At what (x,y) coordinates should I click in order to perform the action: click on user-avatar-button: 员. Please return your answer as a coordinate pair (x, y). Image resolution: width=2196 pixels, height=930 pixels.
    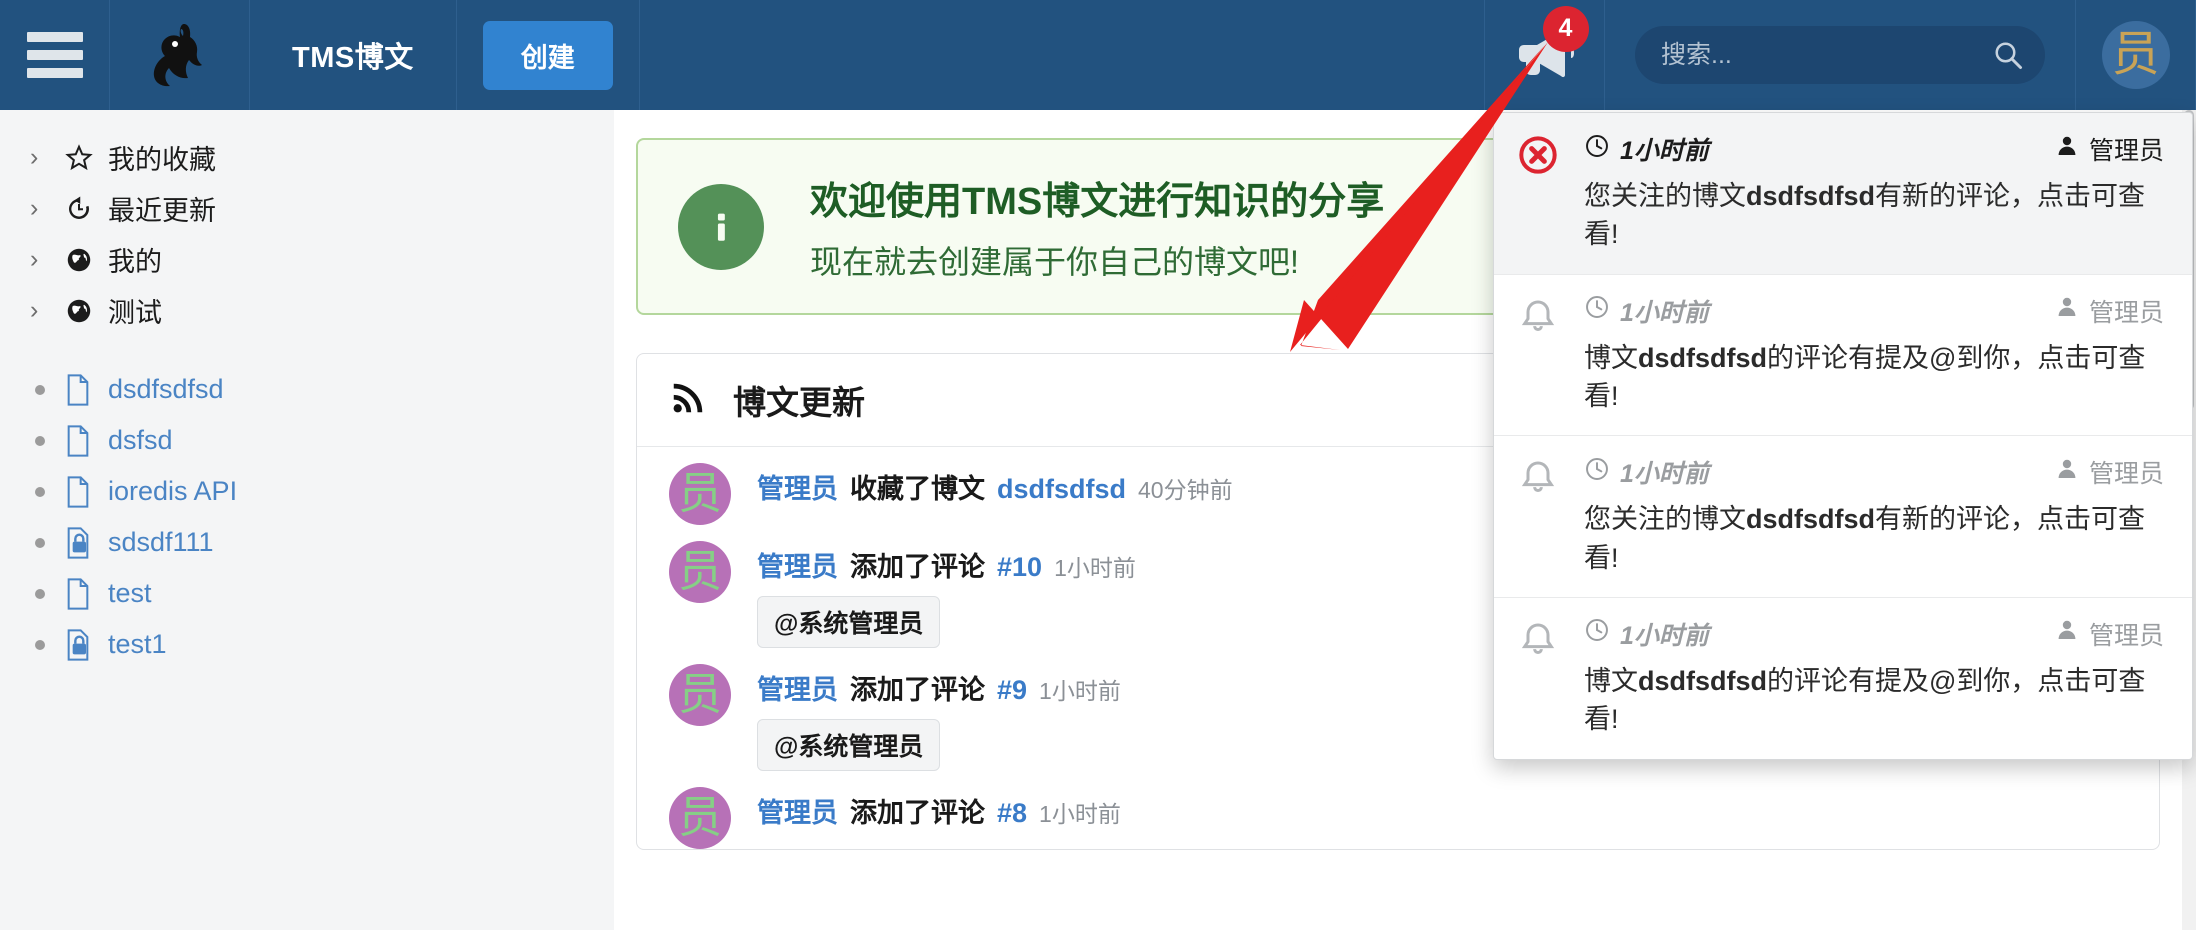
    Looking at the image, I should click on (2136, 55).